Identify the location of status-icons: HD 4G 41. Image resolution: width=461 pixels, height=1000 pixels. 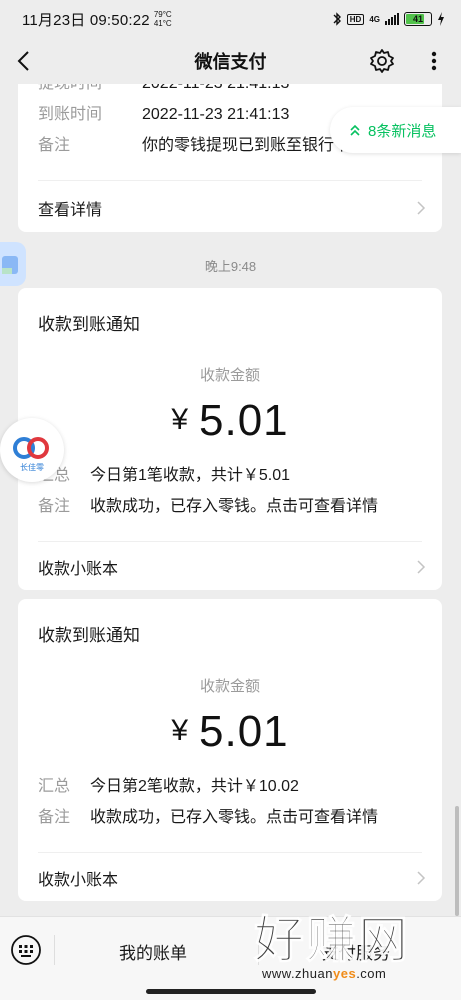
(388, 19).